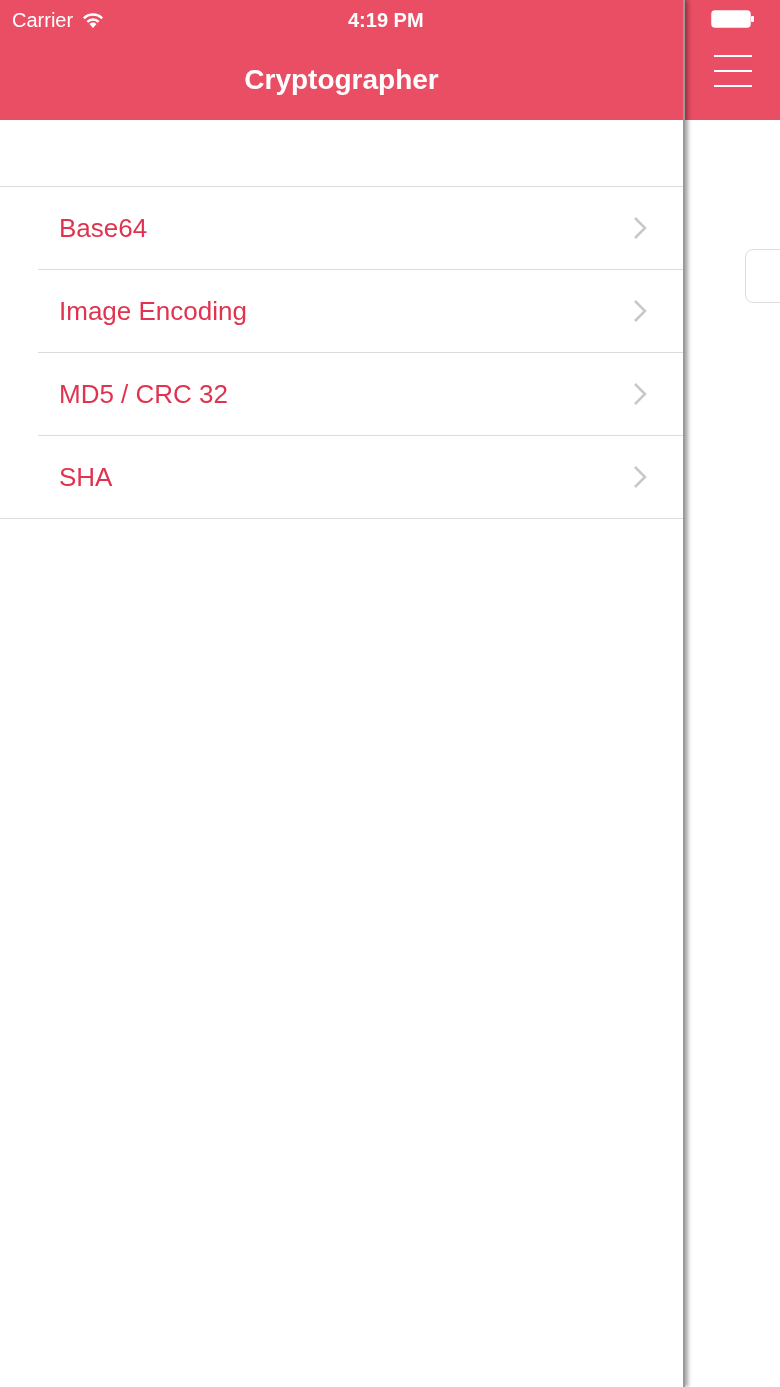  Describe the element at coordinates (341, 477) in the screenshot. I see `menu-item: SHA` at that location.